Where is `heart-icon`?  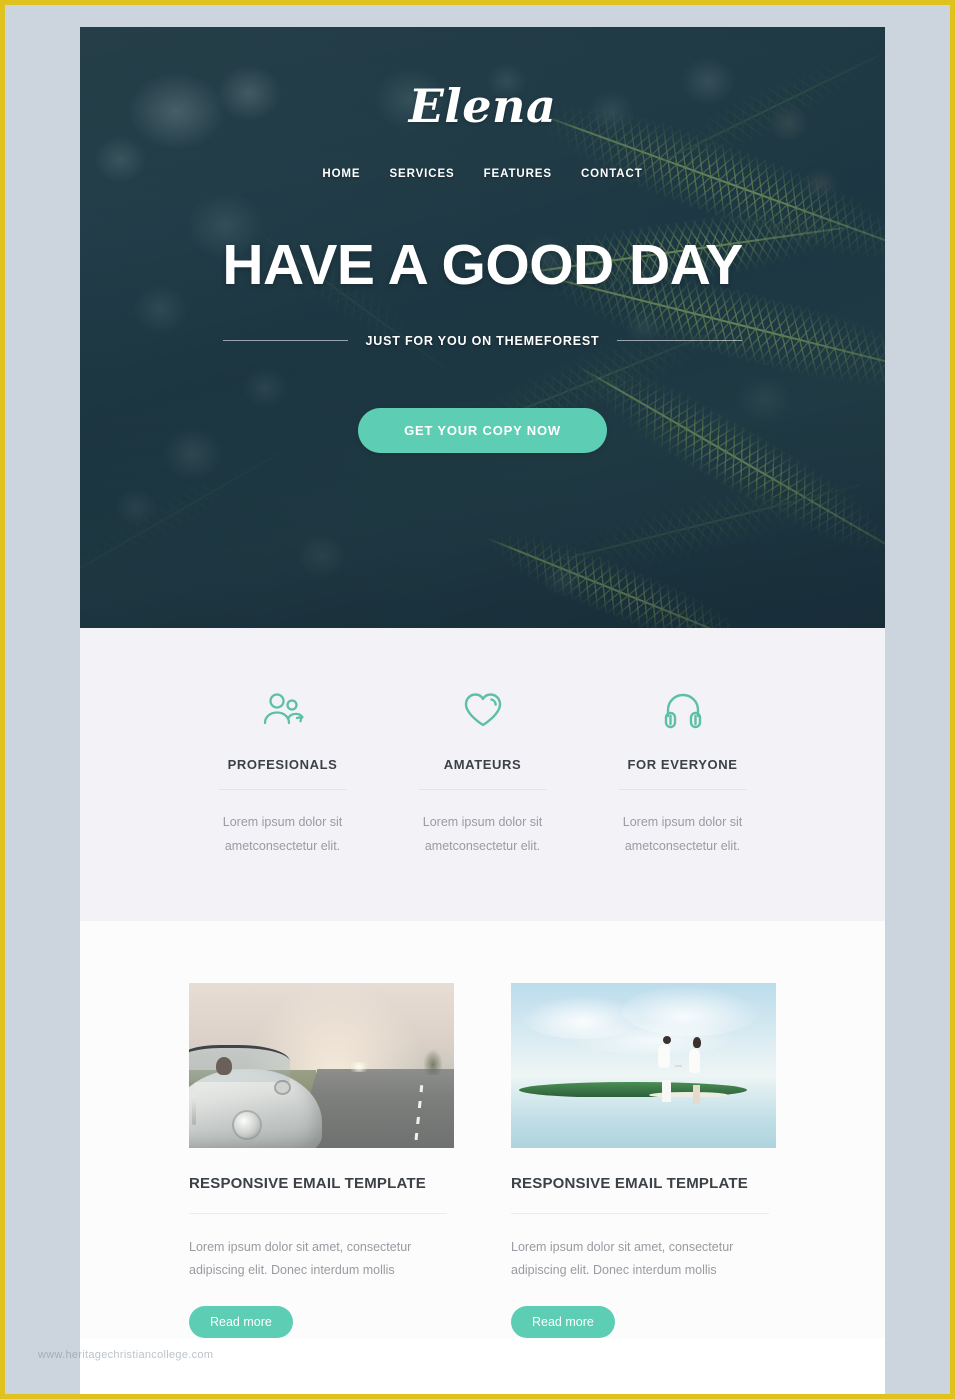 heart-icon is located at coordinates (483, 710).